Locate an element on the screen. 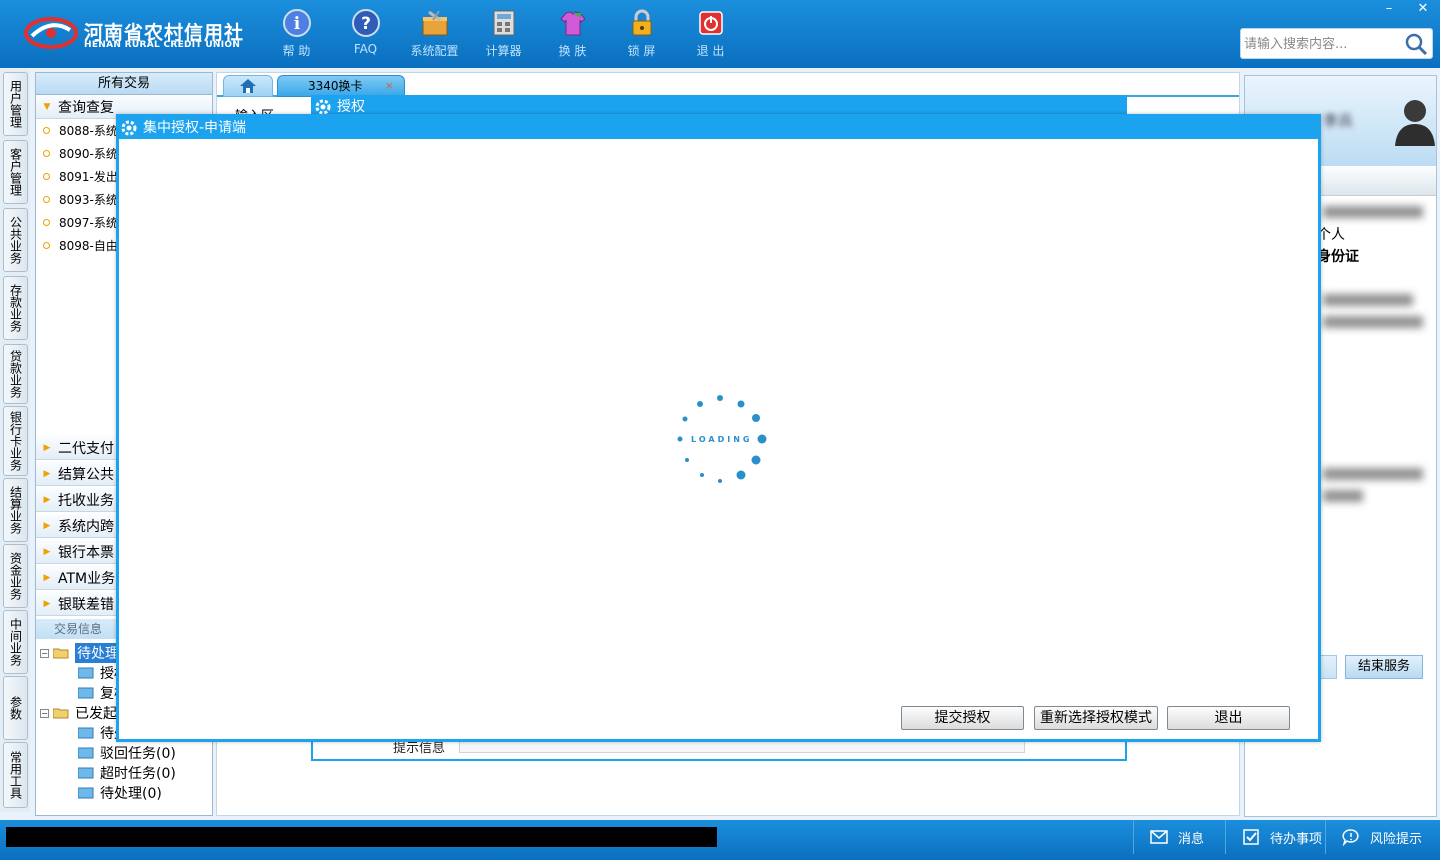 This screenshot has height=860, width=1440. chat-bubble-icon is located at coordinates (1350, 837).